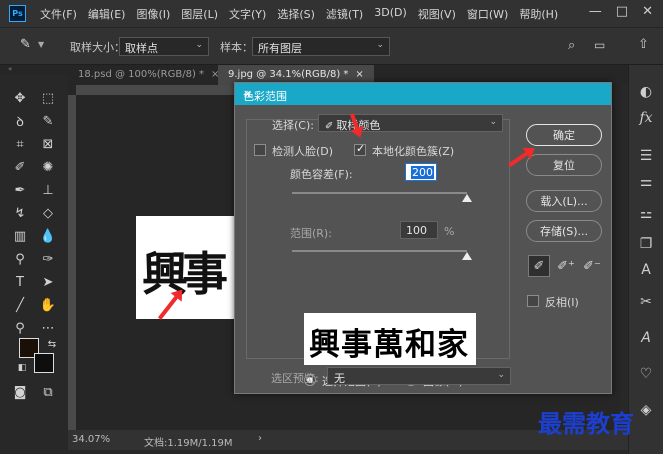  What do you see at coordinates (646, 156) in the screenshot?
I see `properties-icon: ☰` at bounding box center [646, 156].